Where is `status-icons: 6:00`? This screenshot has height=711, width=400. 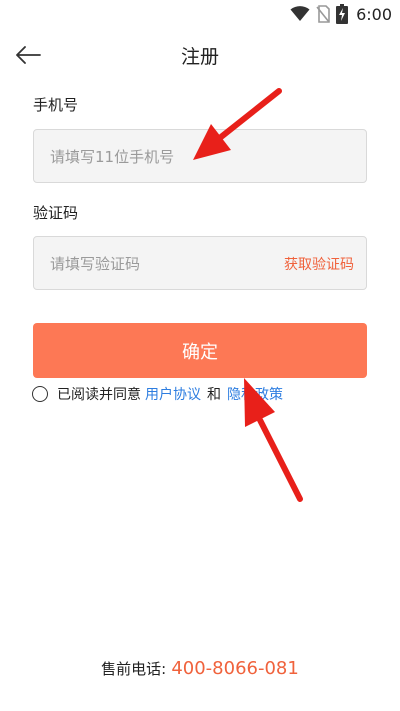 status-icons: 6:00 is located at coordinates (341, 14).